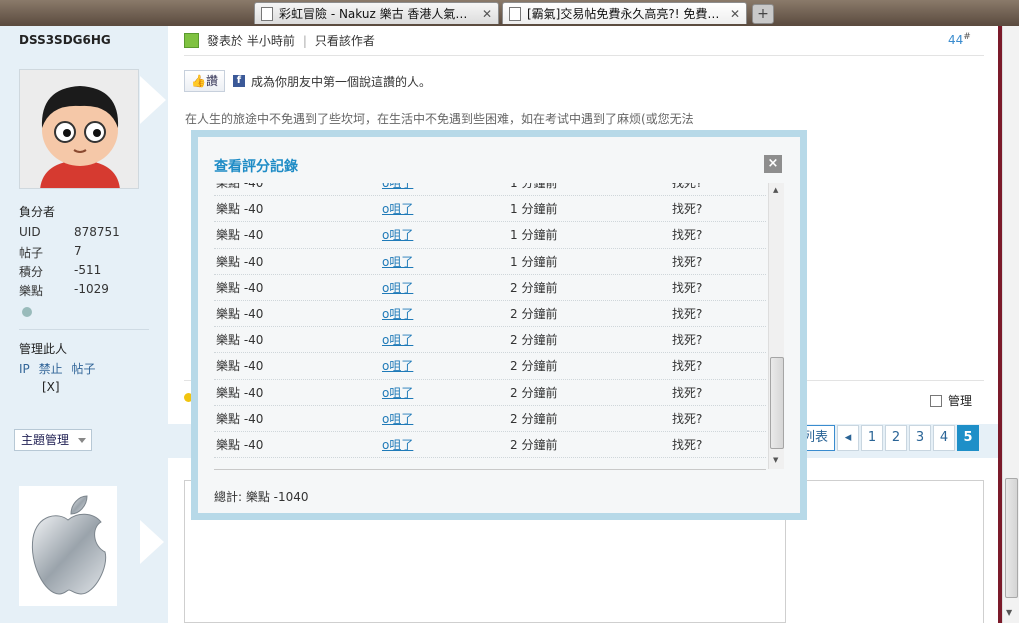 The width and height of the screenshot is (1019, 623). What do you see at coordinates (27, 312) in the screenshot?
I see `online-status-icon` at bounding box center [27, 312].